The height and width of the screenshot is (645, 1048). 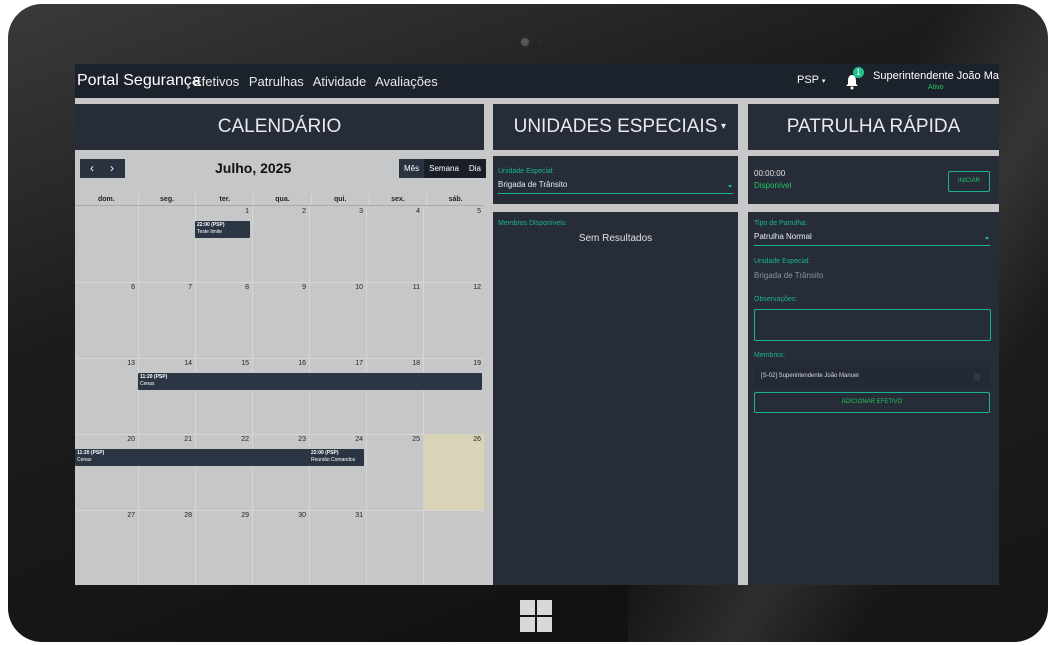 I want to click on event-title: Teste limite, so click(x=210, y=232).